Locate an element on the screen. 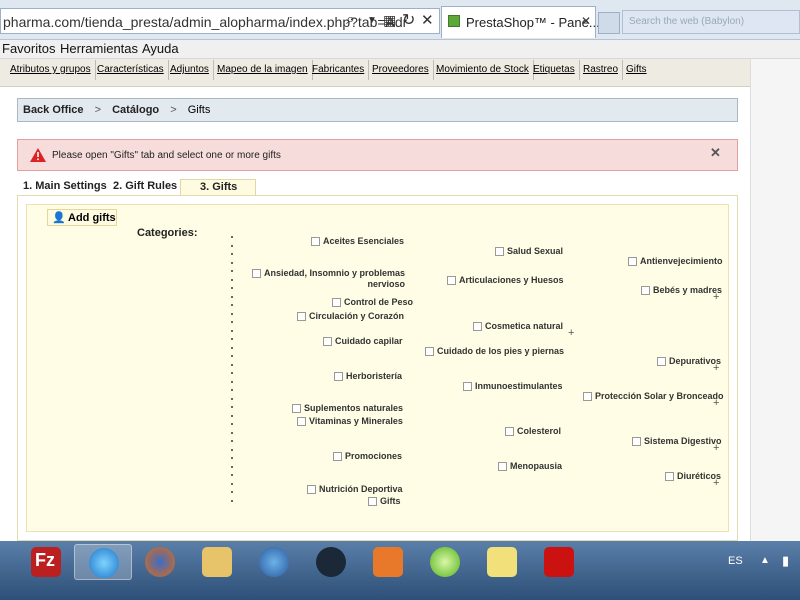 Image resolution: width=800 pixels, height=600 pixels. chevron-down-icon: ▼ is located at coordinates (372, 20).